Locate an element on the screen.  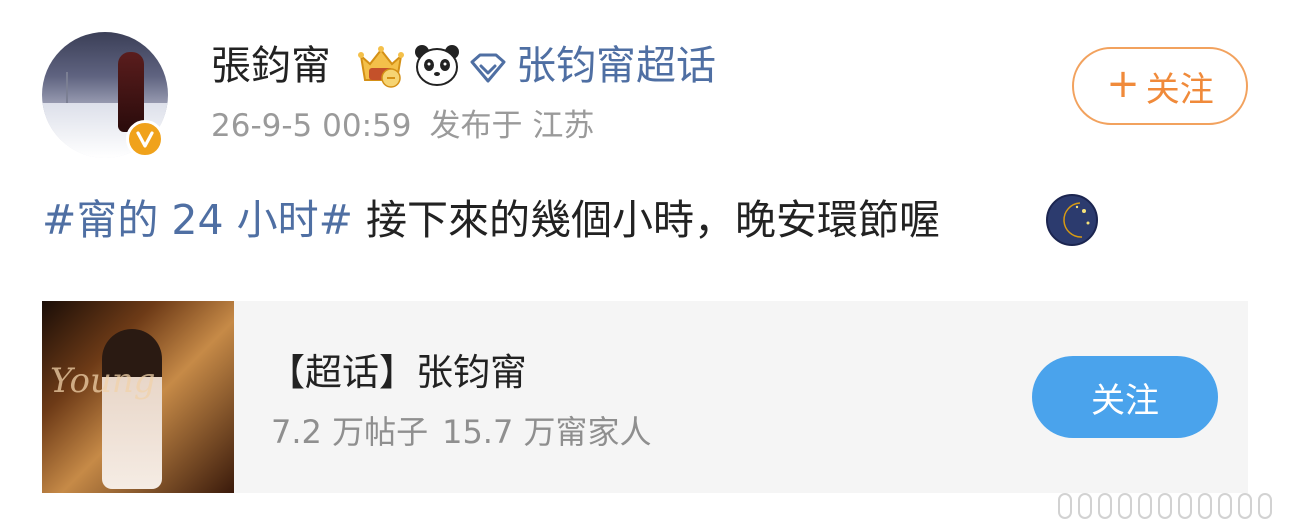
card-follow-button: 关注 is located at coordinates (1125, 397).